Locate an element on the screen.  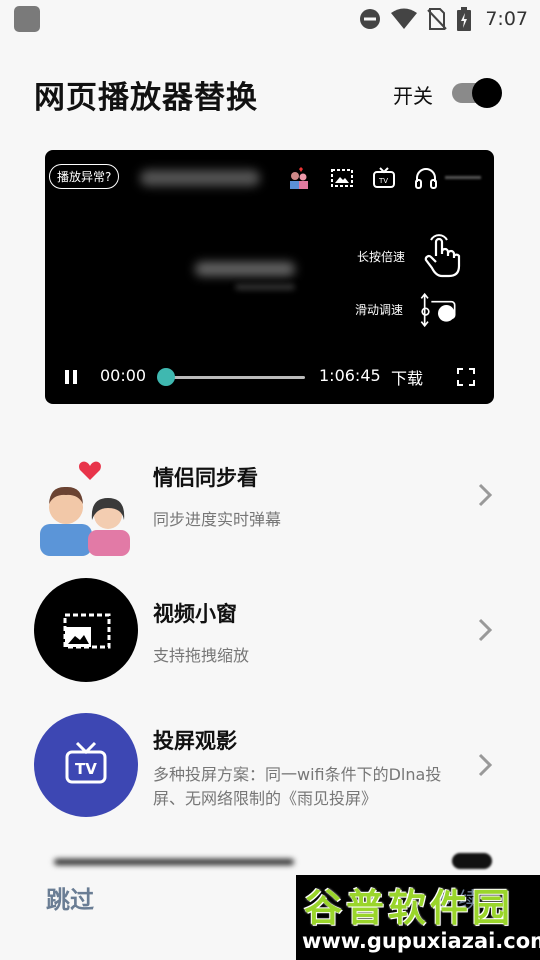
watermark-logo: 继续 谷普软件园 www.gupuxiazai.com is located at coordinates (418, 917).